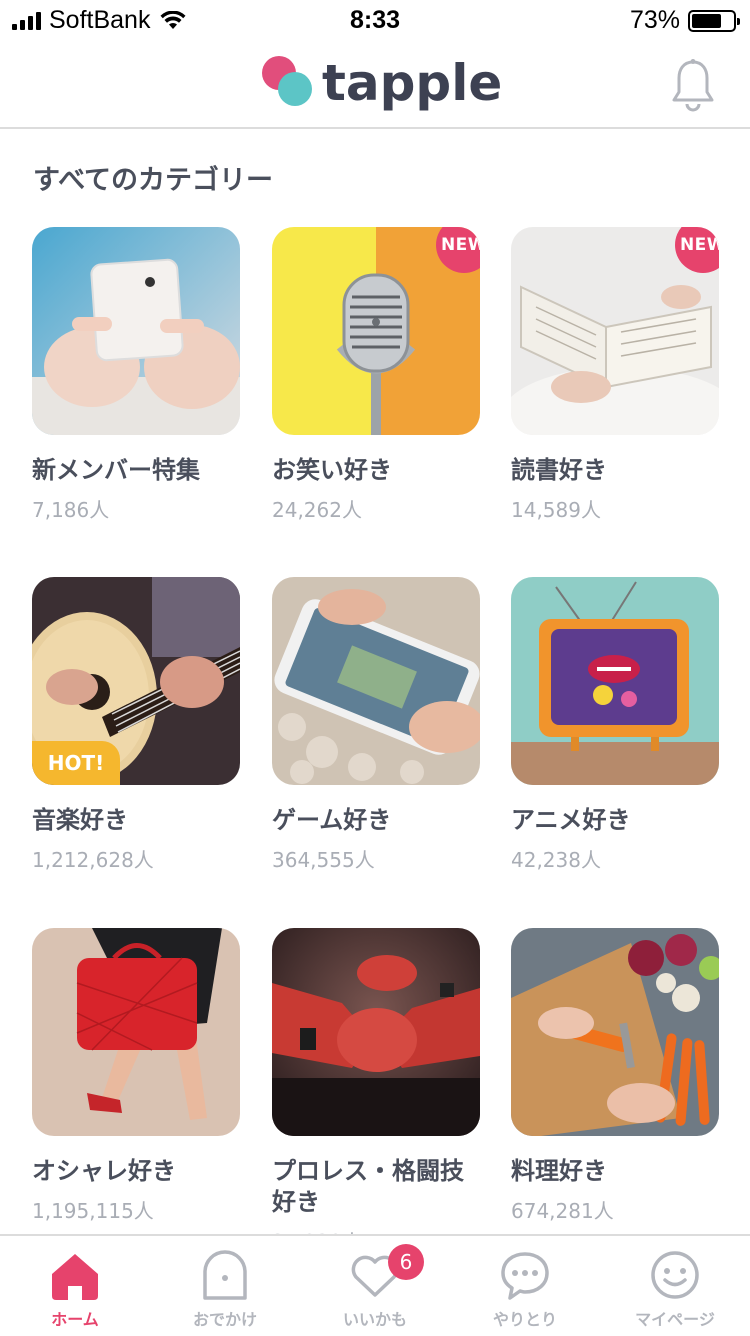 The width and height of the screenshot is (750, 1336). I want to click on app-header: tapple, so click(375, 84).